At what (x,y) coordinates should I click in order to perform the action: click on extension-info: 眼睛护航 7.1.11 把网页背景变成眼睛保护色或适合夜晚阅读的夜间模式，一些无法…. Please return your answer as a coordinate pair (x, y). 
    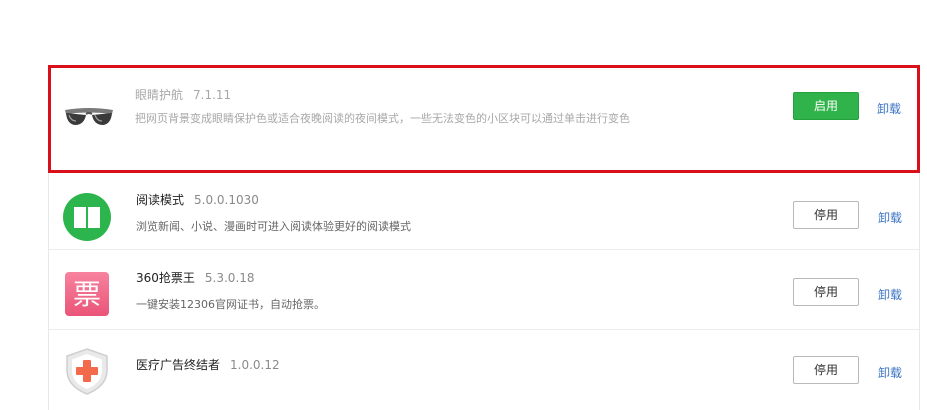
    Looking at the image, I should click on (415, 108).